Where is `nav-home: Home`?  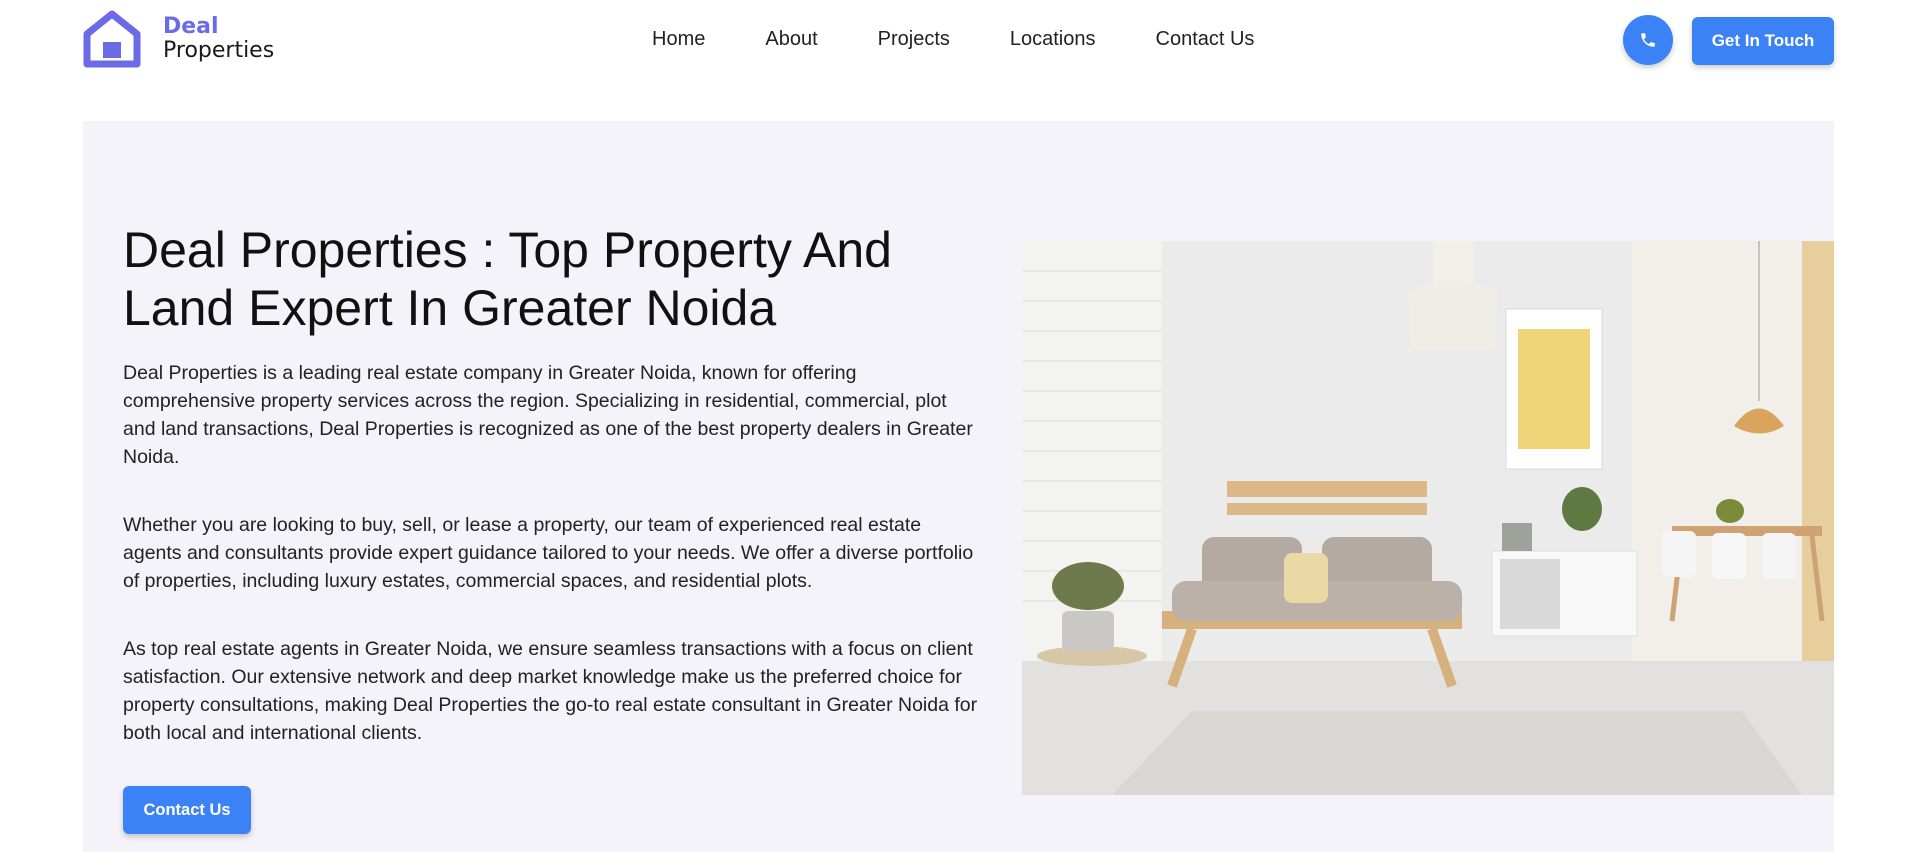 nav-home: Home is located at coordinates (678, 39).